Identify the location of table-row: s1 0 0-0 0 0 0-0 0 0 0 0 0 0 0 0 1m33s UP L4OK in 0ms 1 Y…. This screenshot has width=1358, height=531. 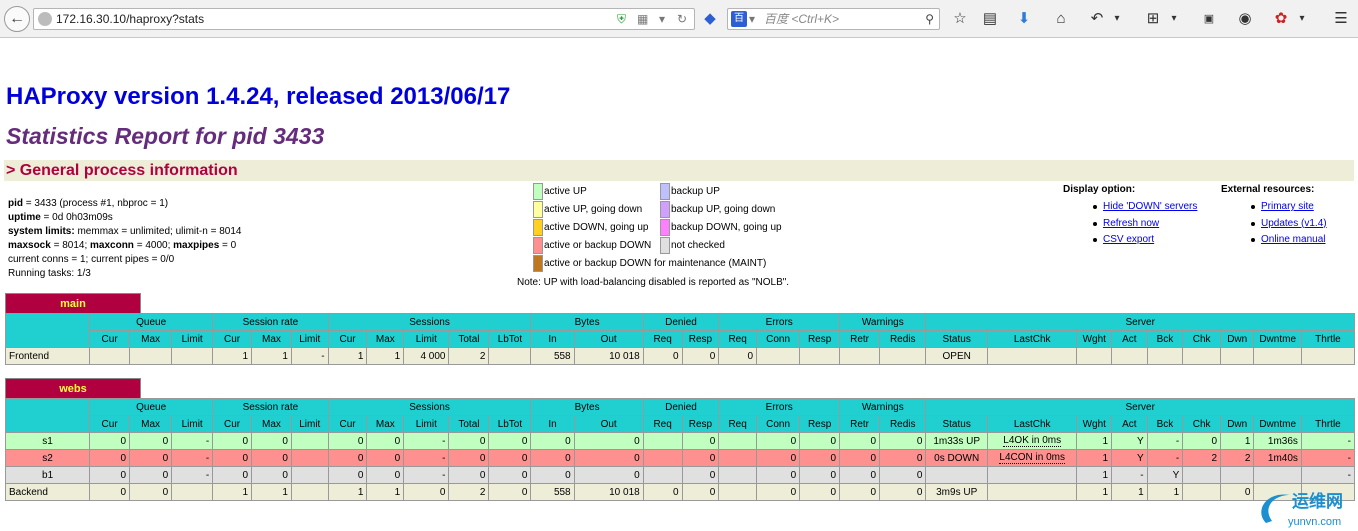
(680, 441).